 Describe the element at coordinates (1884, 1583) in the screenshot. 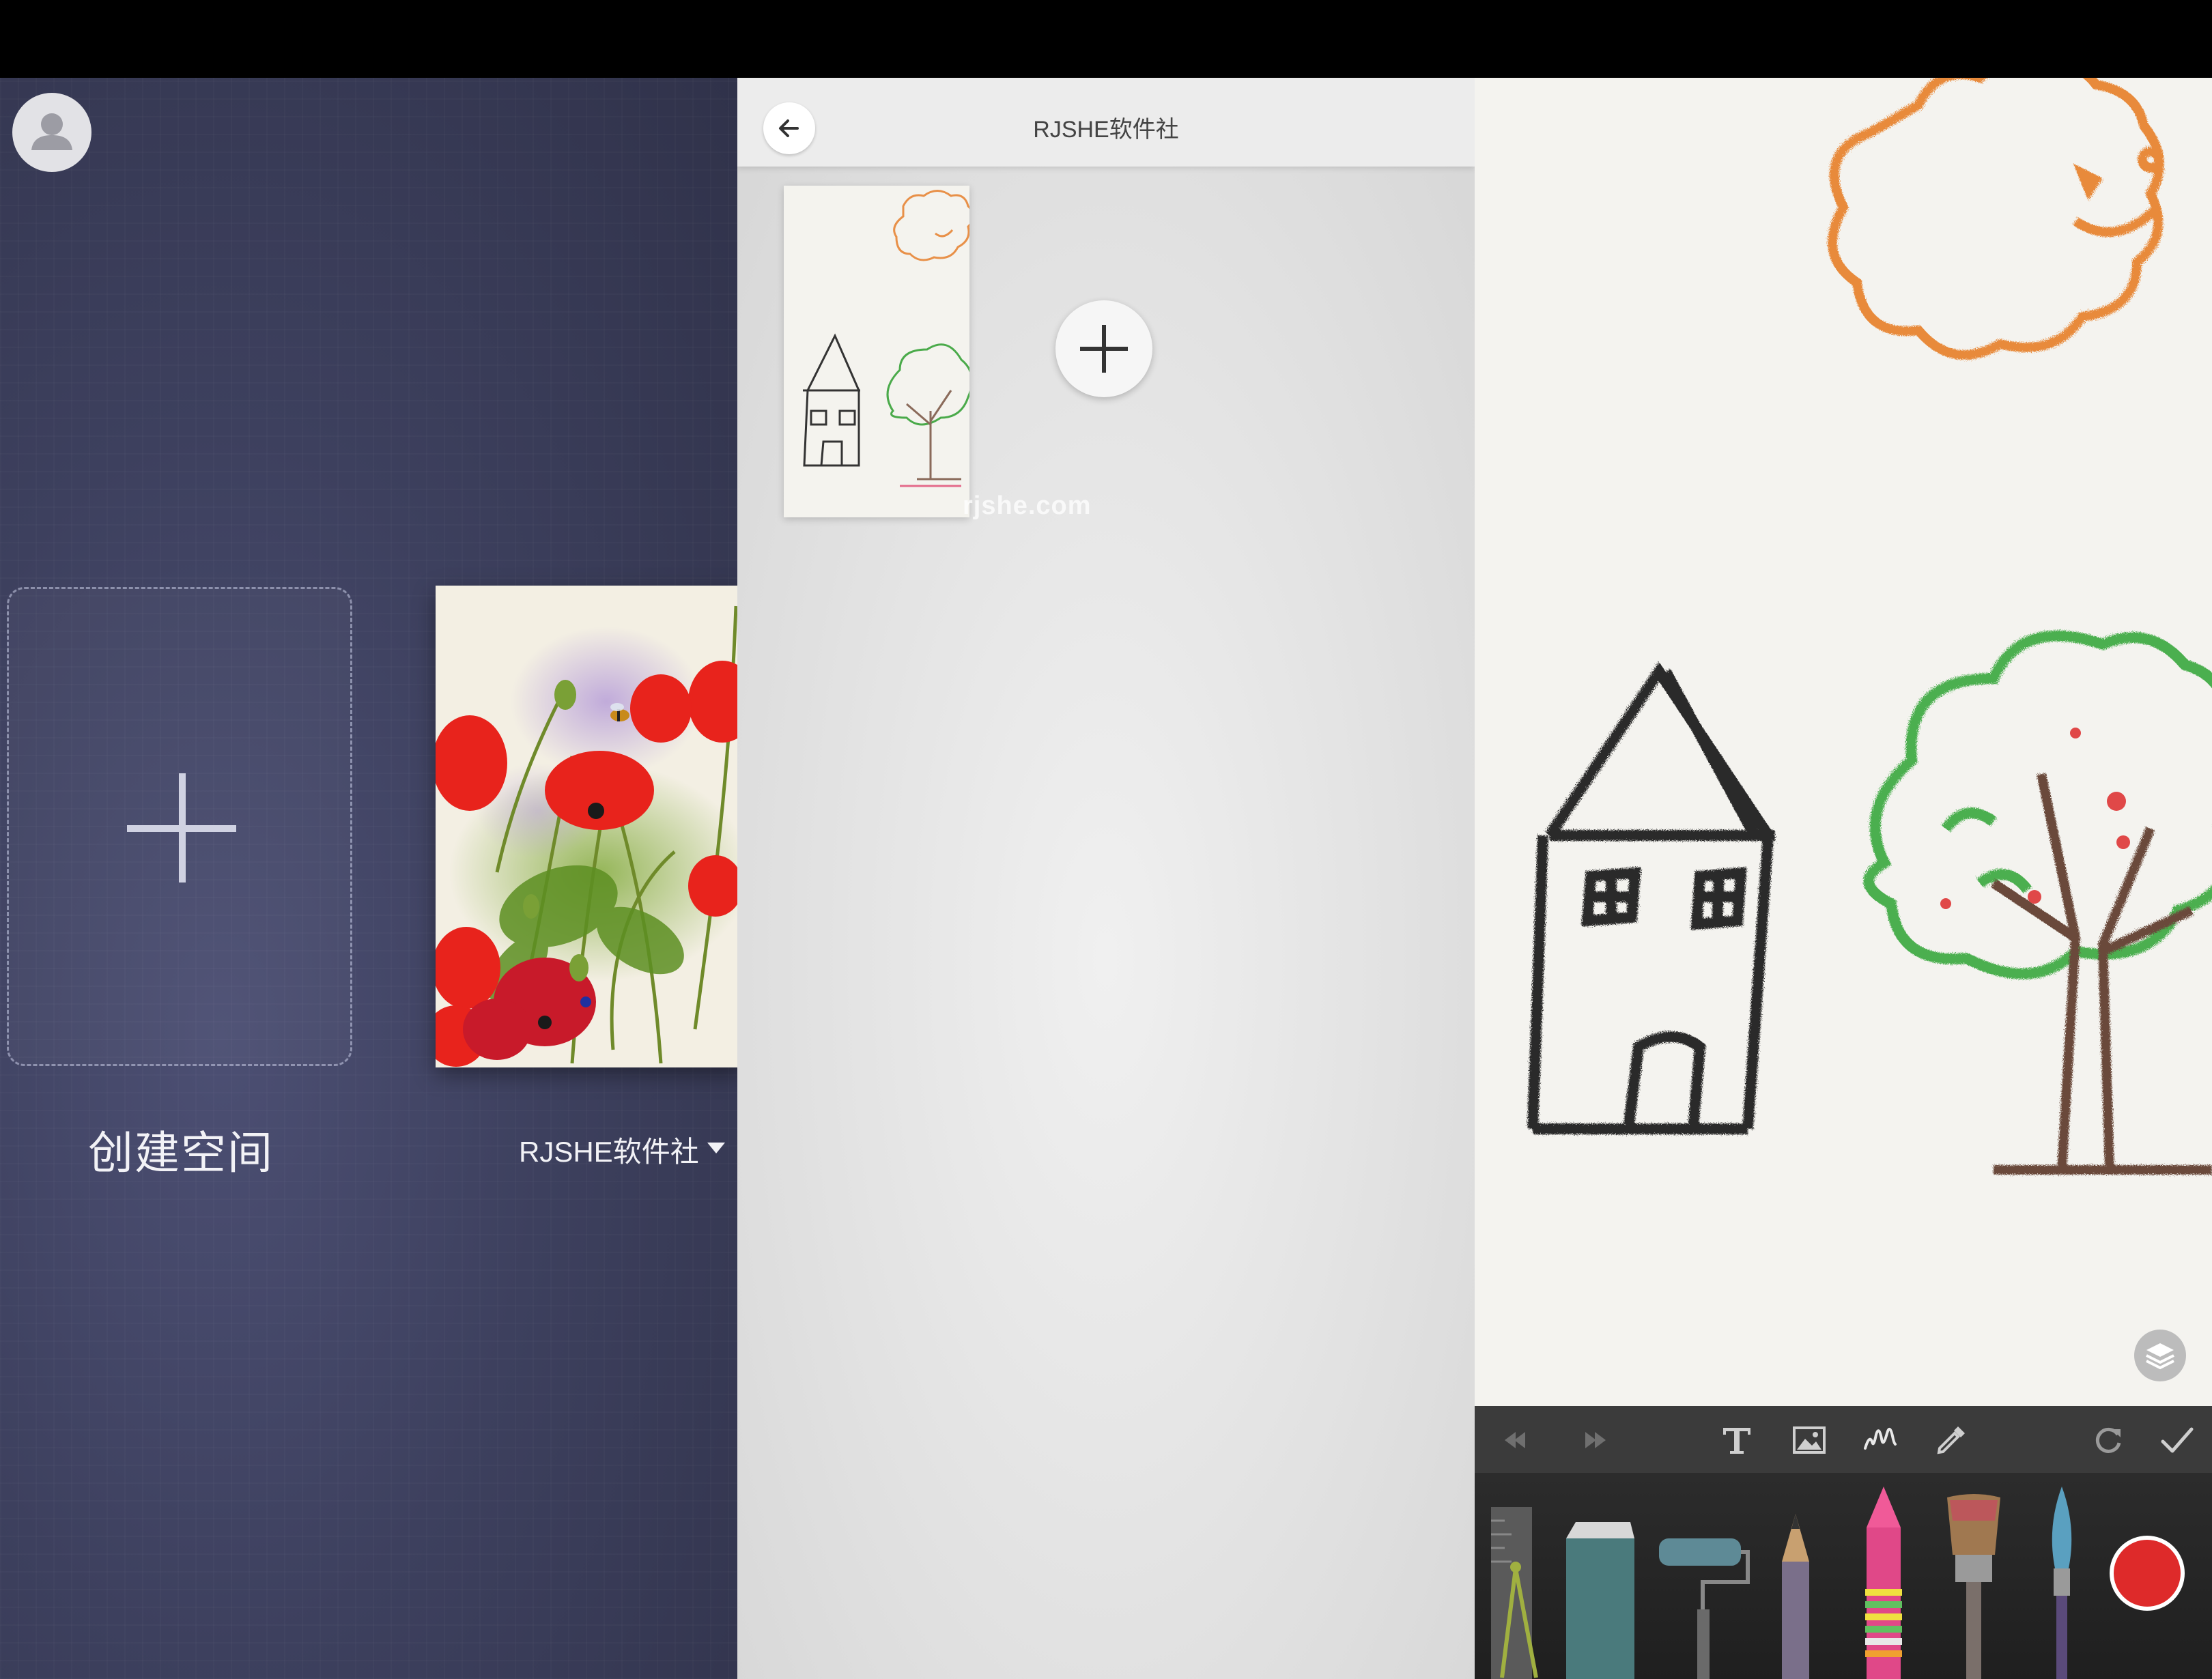

I see `crayon-tool` at that location.